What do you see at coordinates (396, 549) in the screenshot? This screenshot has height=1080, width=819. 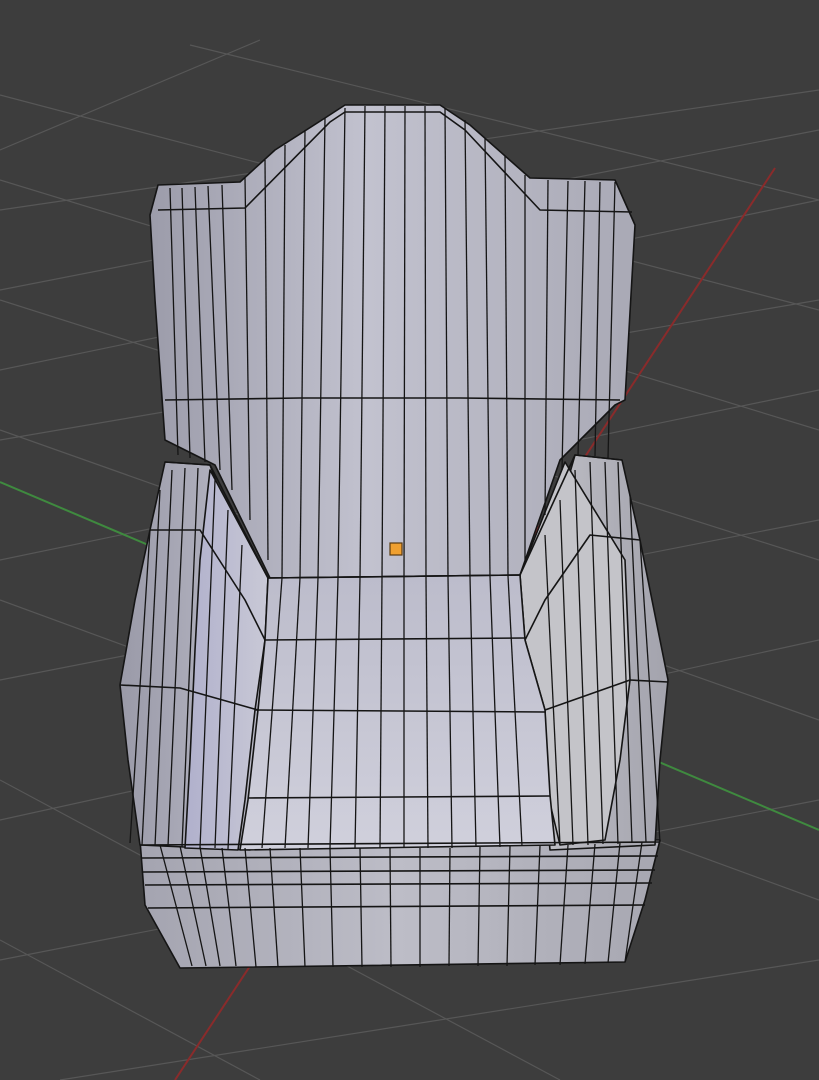 I see `object-origin-dot` at bounding box center [396, 549].